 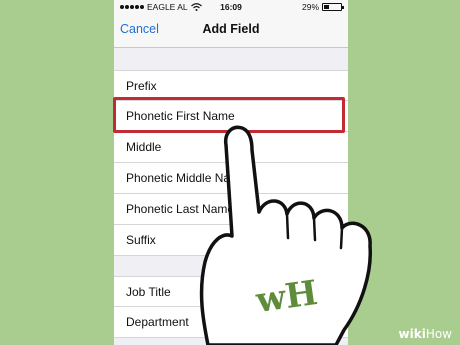 I want to click on battery-icon, so click(x=333, y=7).